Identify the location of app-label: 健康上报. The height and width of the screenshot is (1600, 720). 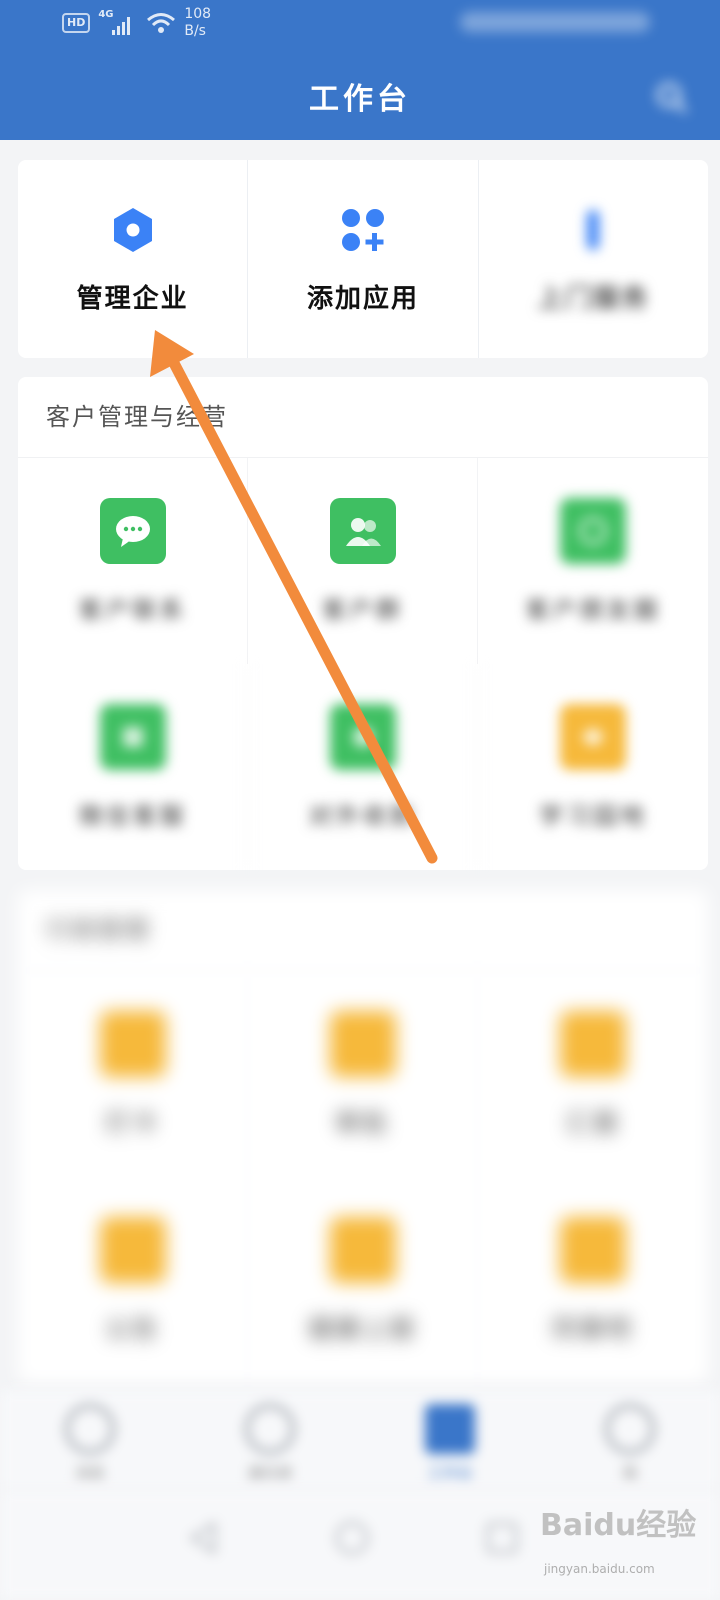
(362, 1329).